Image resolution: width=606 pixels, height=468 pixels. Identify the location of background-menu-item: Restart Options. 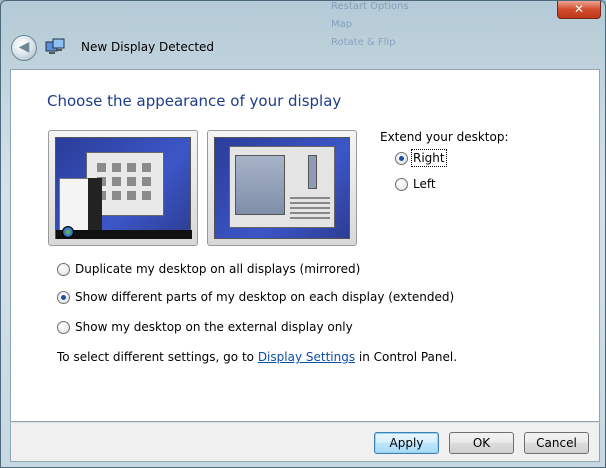
(370, 6).